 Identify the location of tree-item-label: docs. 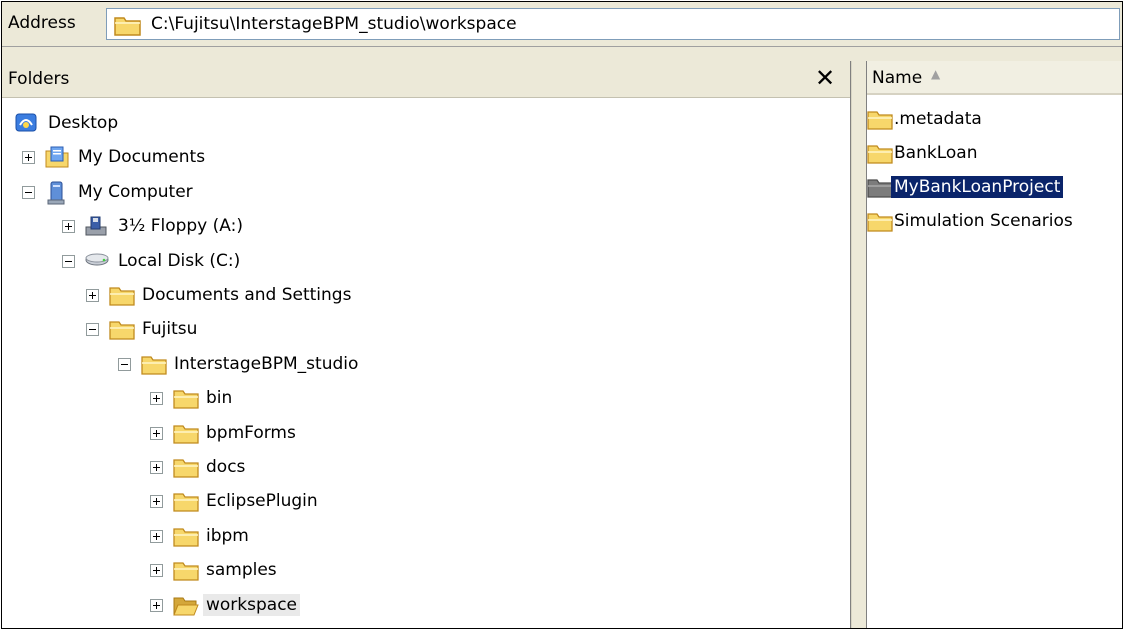
(226, 467).